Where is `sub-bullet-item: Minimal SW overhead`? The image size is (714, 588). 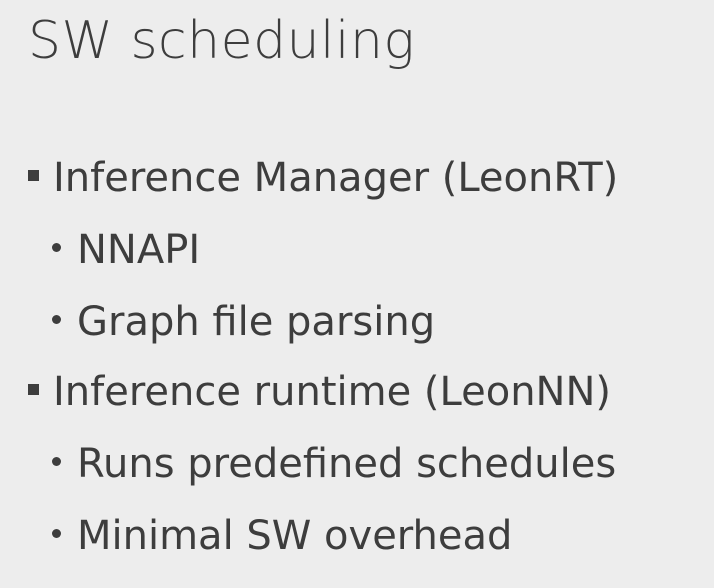 sub-bullet-item: Minimal SW overhead is located at coordinates (282, 534).